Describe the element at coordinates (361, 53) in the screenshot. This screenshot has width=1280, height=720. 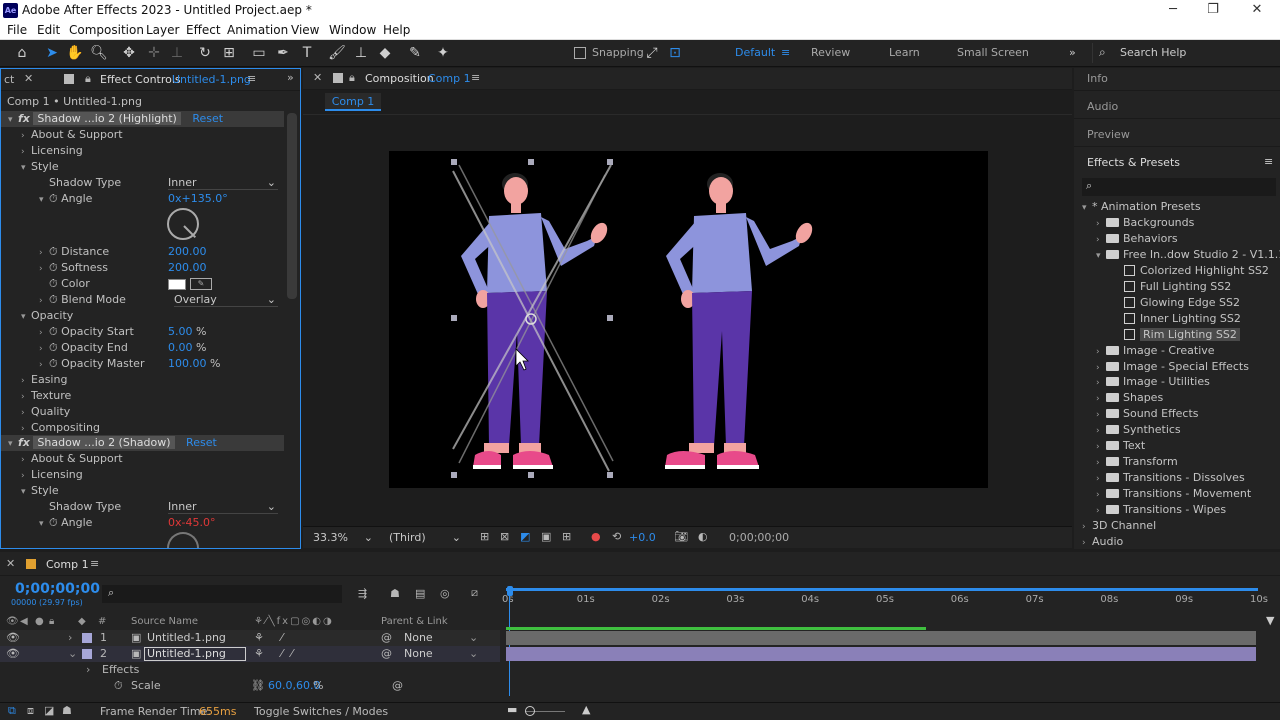
I see `clone-stamp-icon: ⊥` at that location.